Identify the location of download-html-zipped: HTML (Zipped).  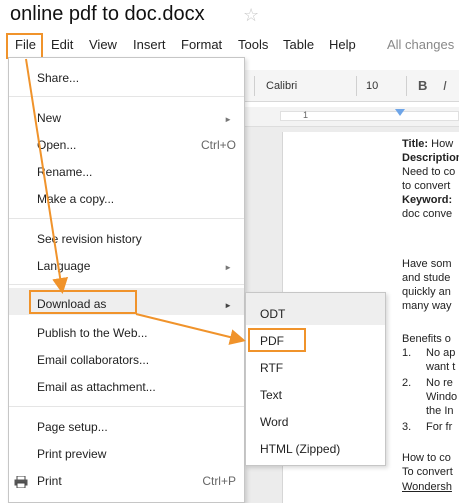
(300, 449).